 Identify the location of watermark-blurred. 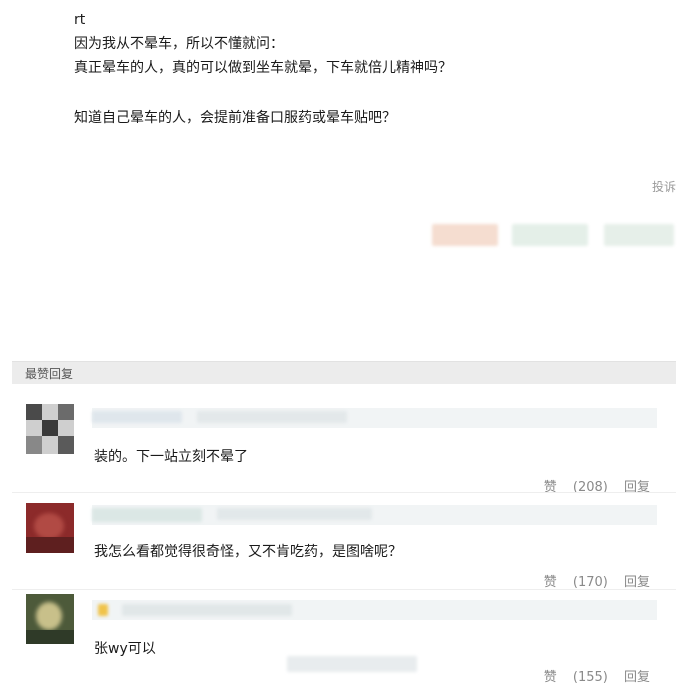
(352, 664).